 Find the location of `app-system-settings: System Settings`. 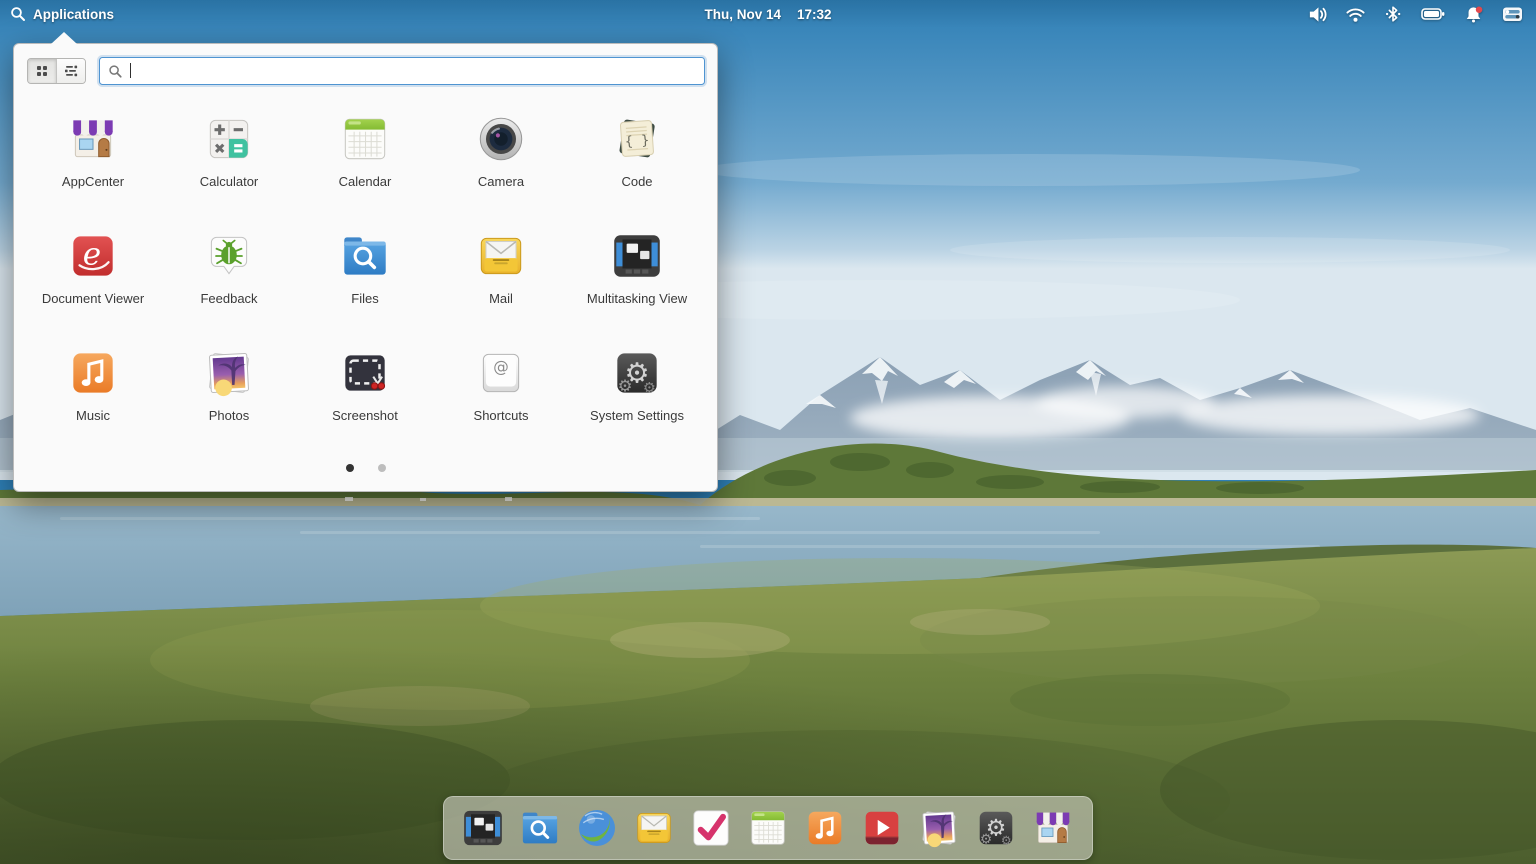

app-system-settings: System Settings is located at coordinates (637, 383).